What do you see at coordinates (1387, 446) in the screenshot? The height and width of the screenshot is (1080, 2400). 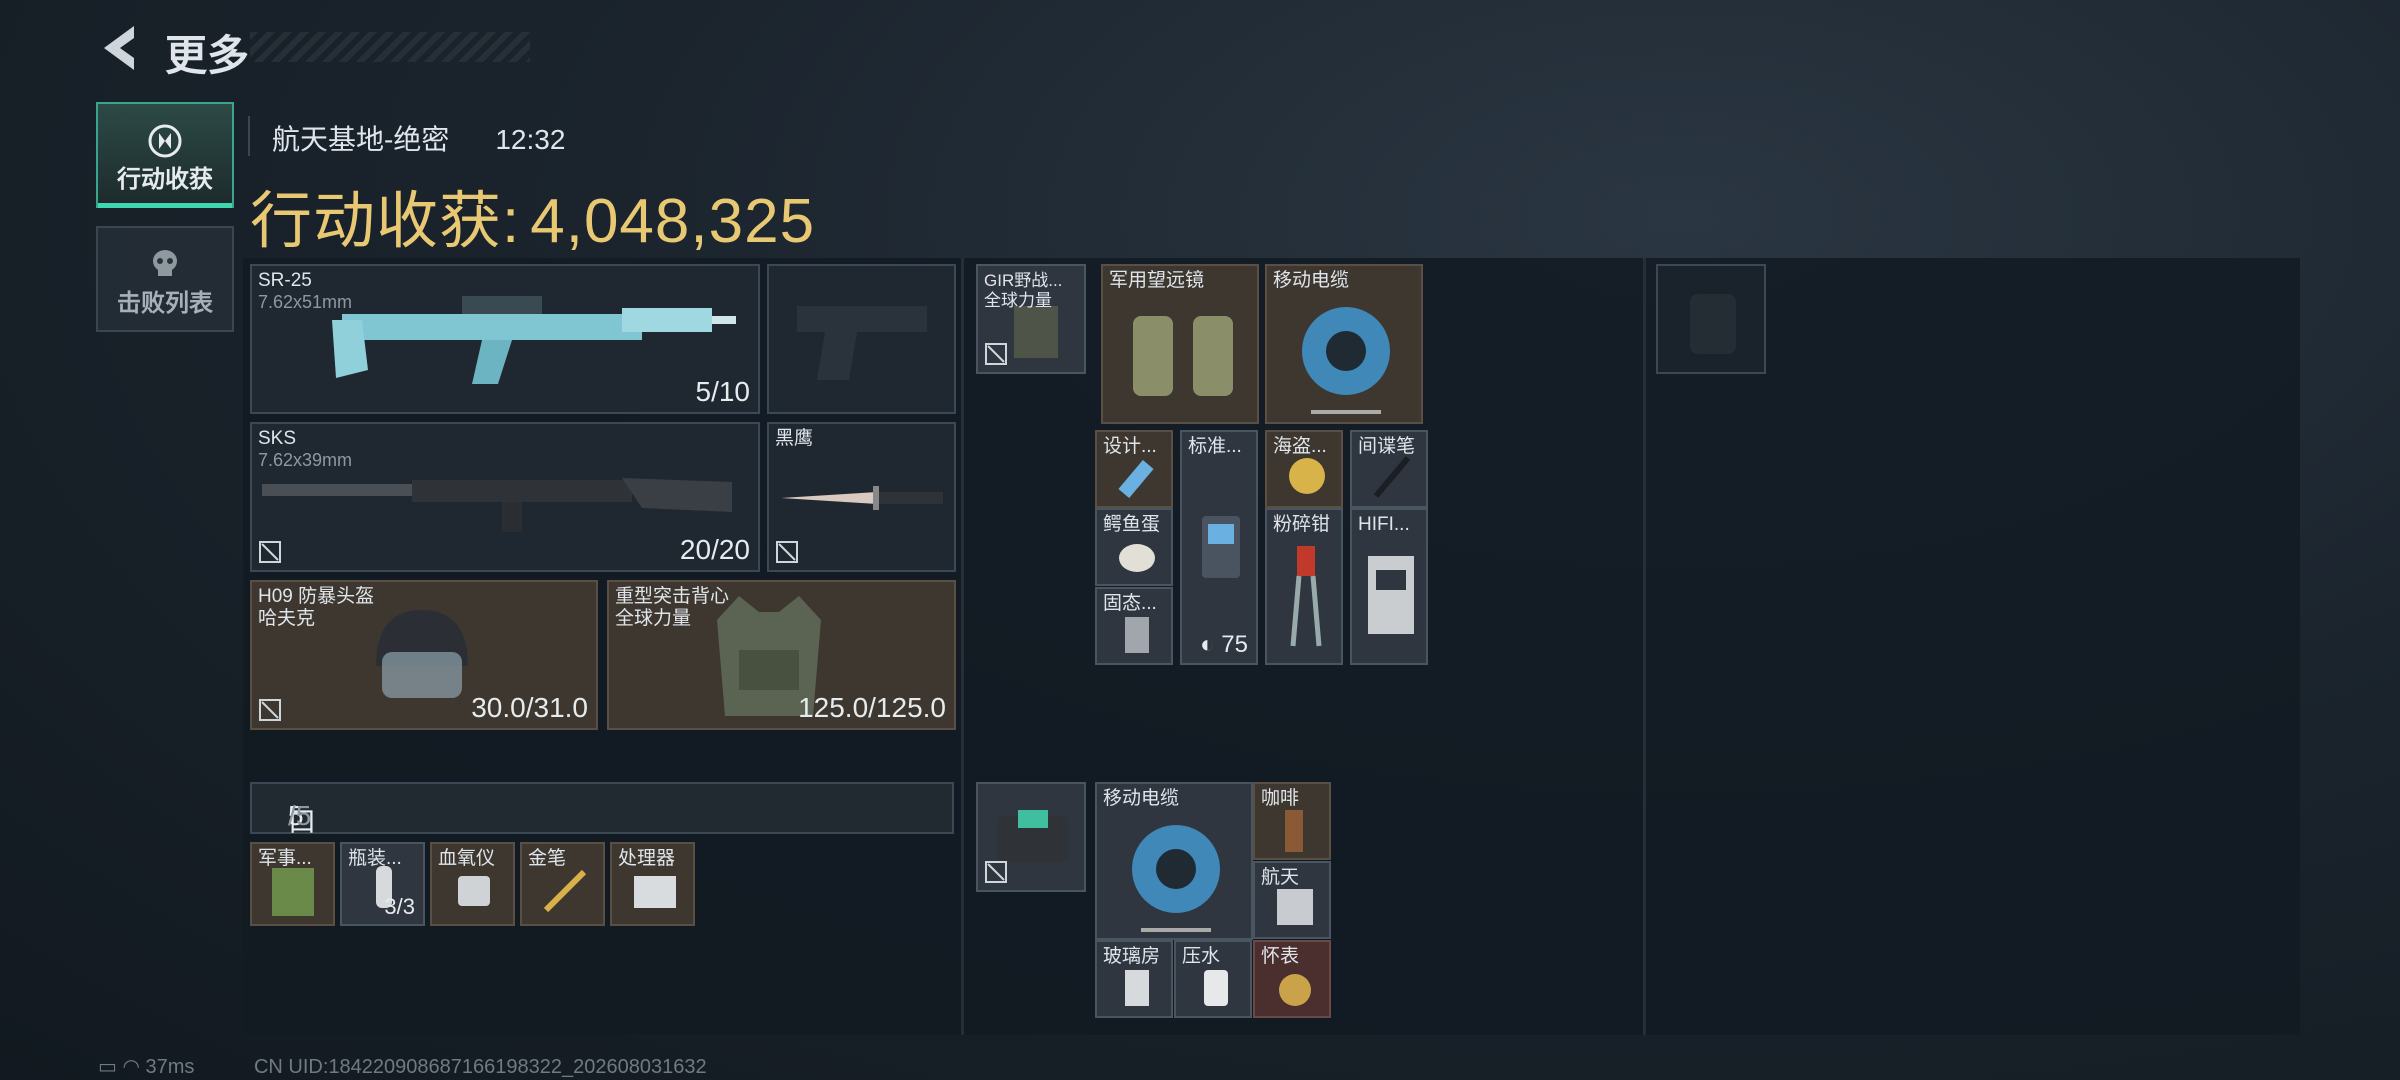 I see `rig-item-name: 间谍笔` at bounding box center [1387, 446].